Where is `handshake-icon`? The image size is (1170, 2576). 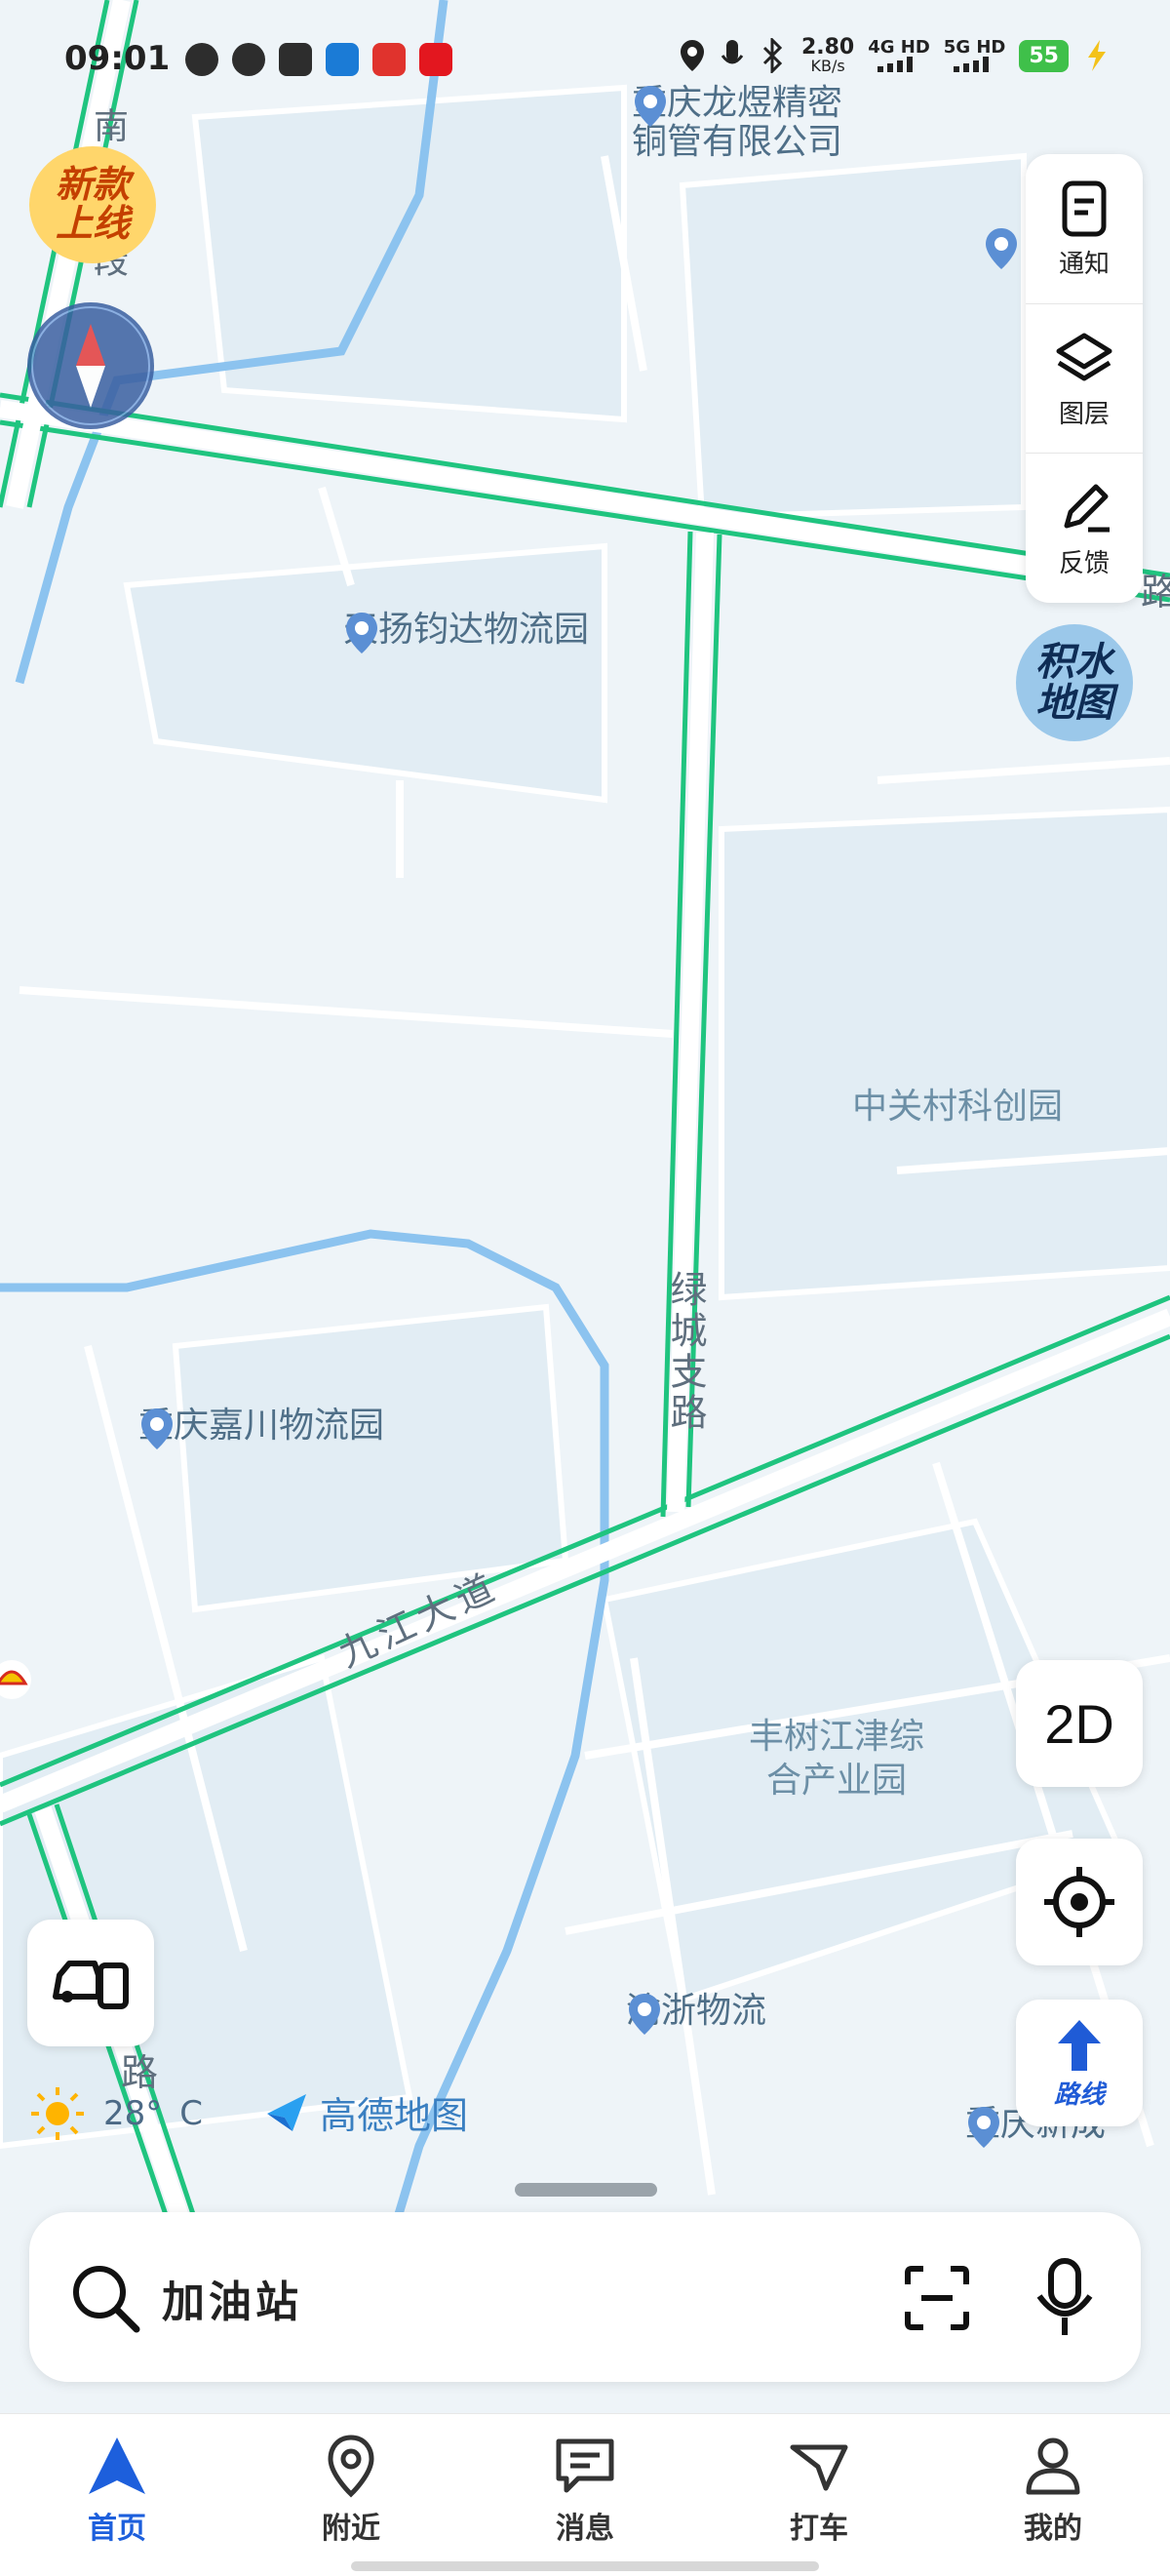 handshake-icon is located at coordinates (295, 59).